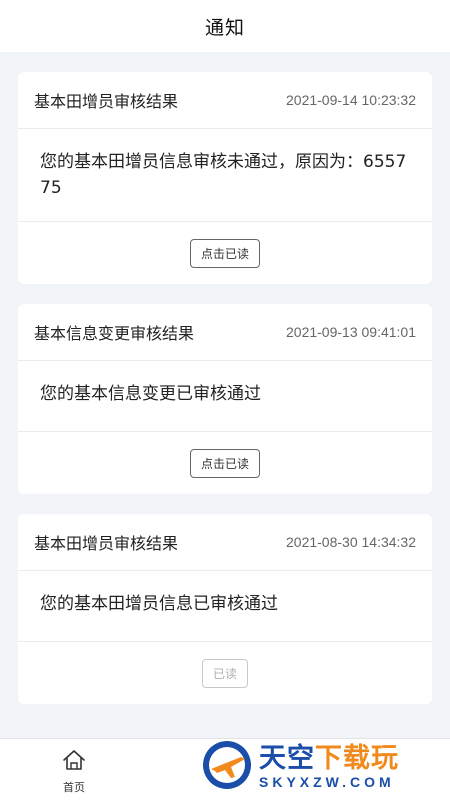  I want to click on watermark-text: 天空下载玩 SKYXZW.COM, so click(329, 767).